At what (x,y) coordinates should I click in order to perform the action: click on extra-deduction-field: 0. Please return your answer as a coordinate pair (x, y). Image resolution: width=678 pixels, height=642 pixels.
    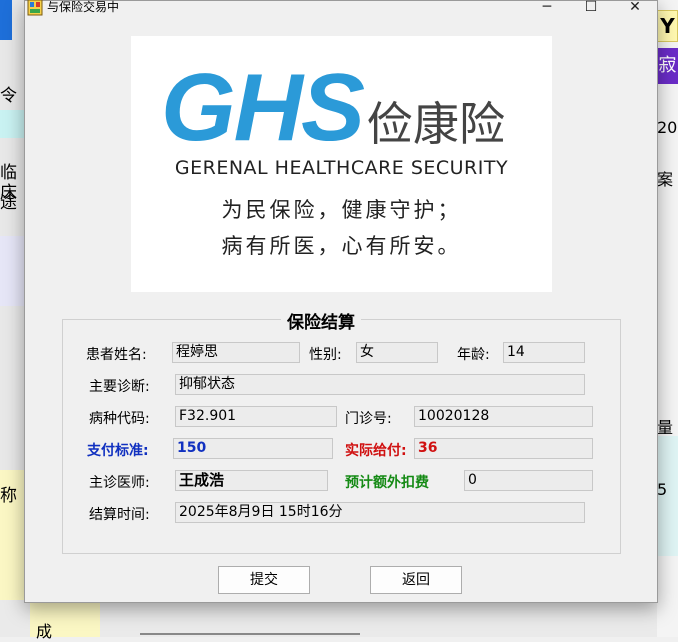
    Looking at the image, I should click on (528, 480).